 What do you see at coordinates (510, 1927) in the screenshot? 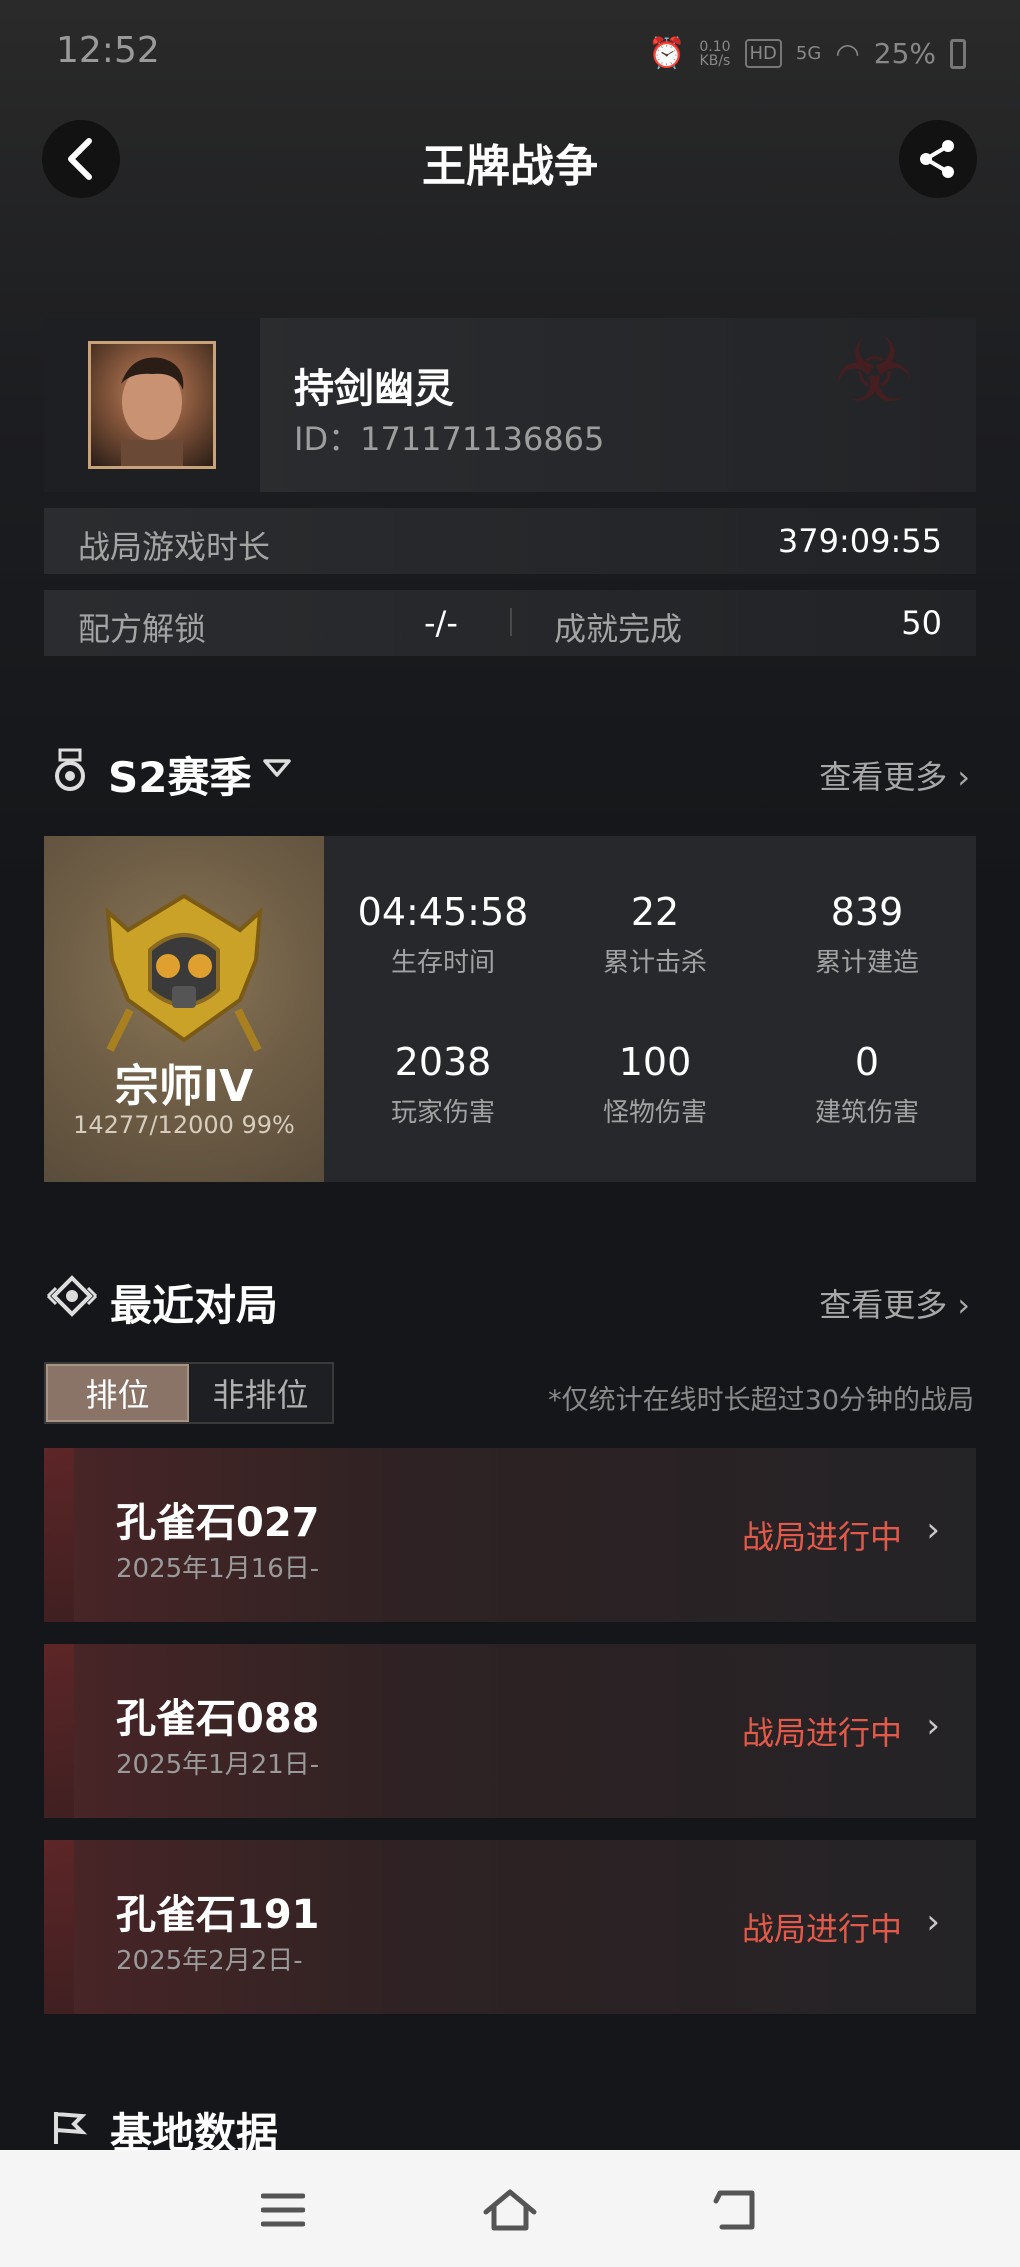
I see `game-card: 孔雀石191 2025年2月2日- 战局进行中 ›` at bounding box center [510, 1927].